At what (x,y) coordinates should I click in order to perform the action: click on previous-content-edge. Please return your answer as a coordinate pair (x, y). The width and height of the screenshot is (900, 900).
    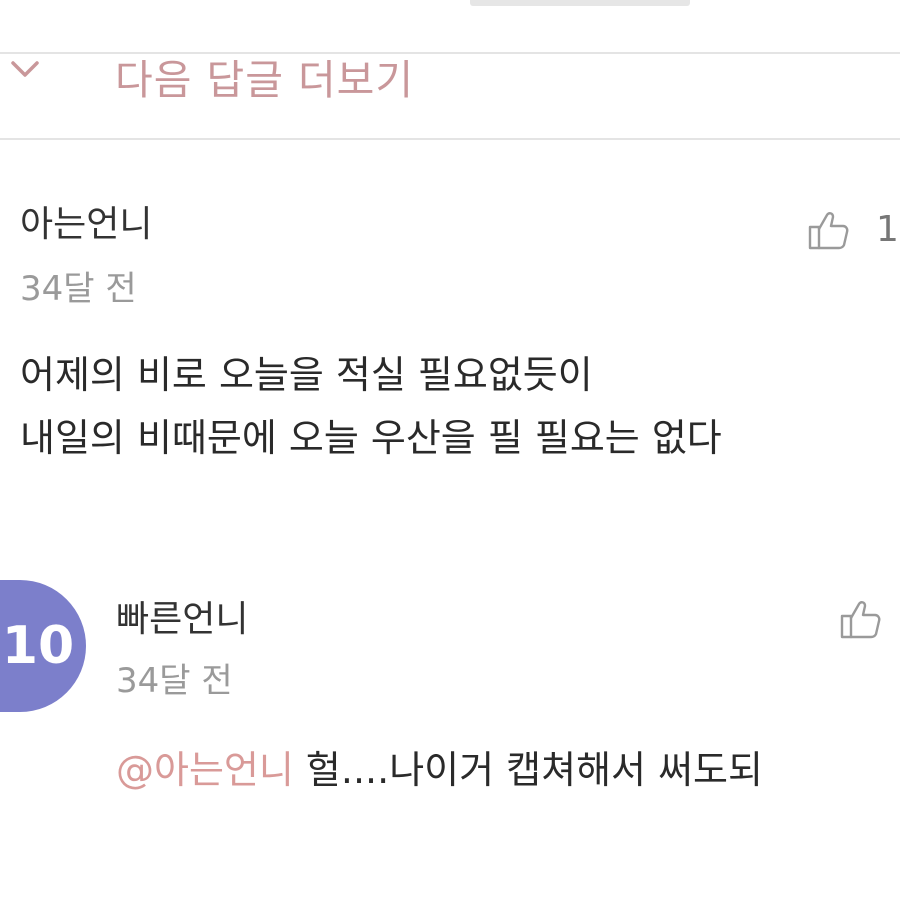
    Looking at the image, I should click on (580, 3).